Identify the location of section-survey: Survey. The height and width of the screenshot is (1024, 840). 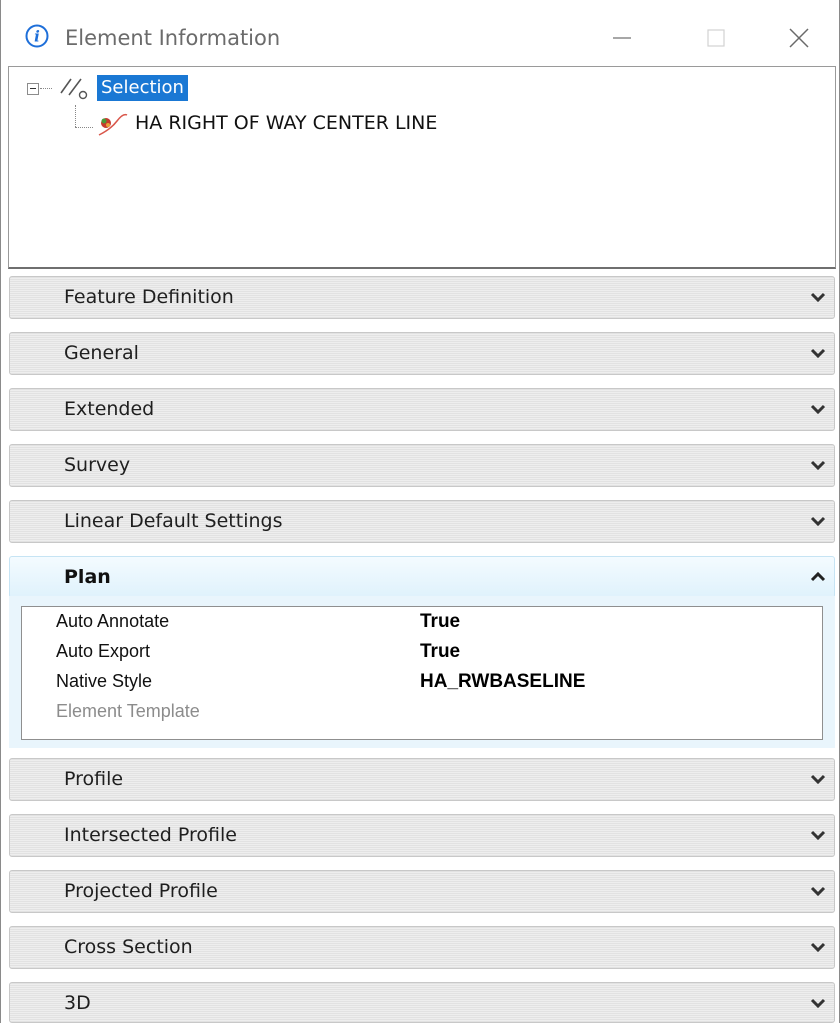
(422, 465).